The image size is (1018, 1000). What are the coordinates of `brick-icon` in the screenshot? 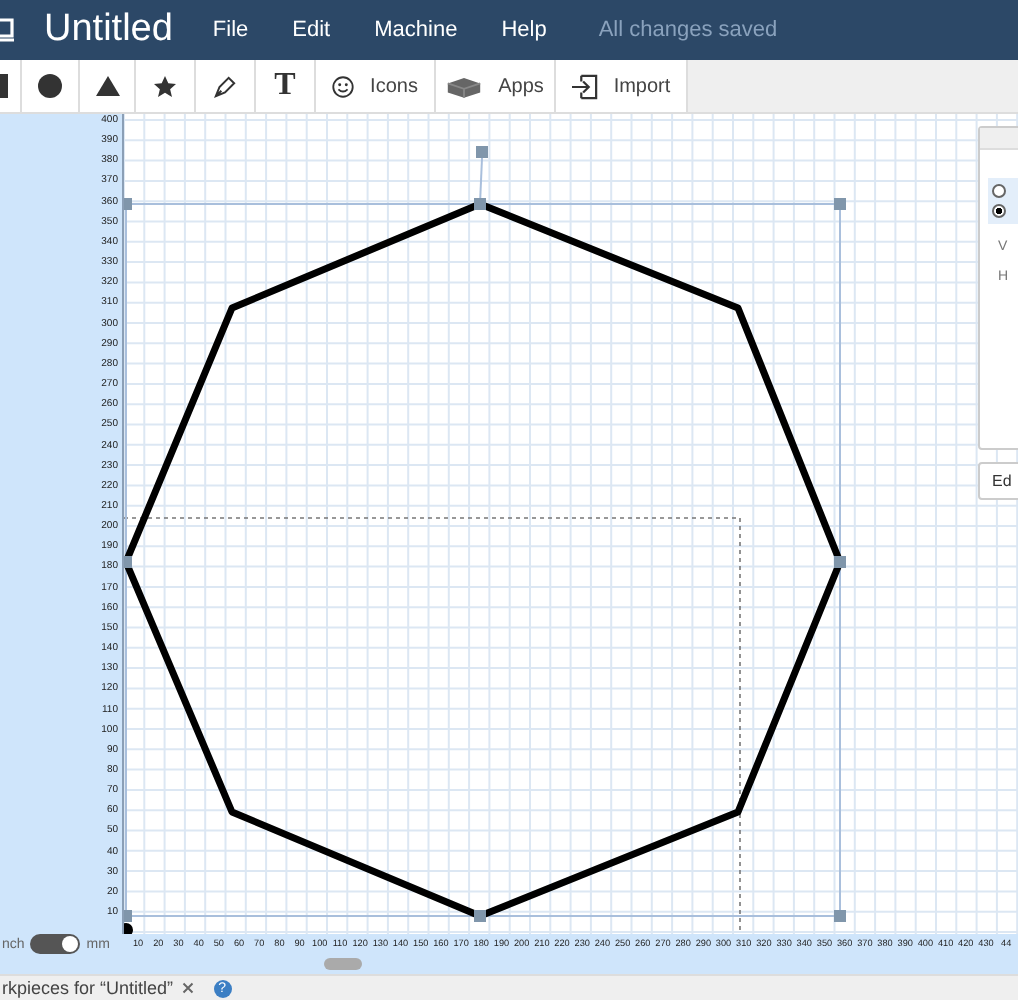 It's located at (464, 86).